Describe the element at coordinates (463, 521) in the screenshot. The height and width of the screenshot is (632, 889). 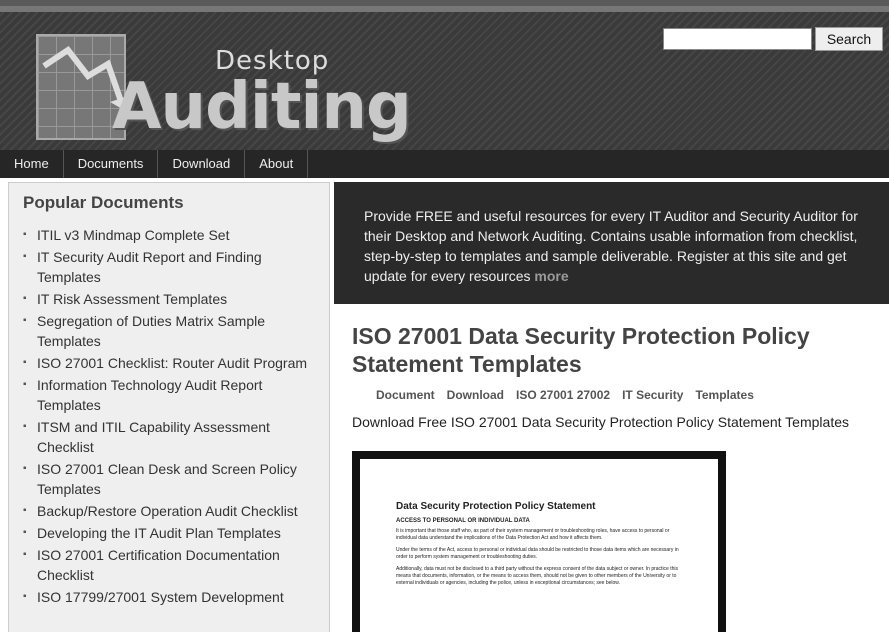
I see `preview-subheading: ACCESS TO PERSONAL OR INDIVIDUAL DATA` at that location.